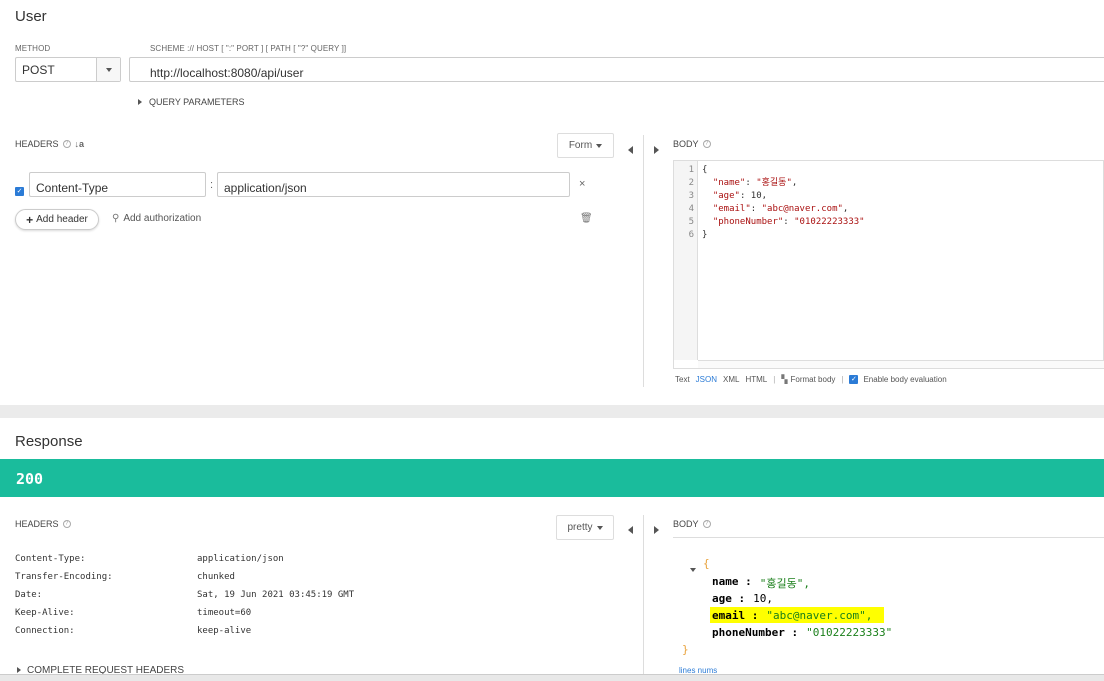 The height and width of the screenshot is (681, 1104). I want to click on response-title: Response, so click(49, 441).